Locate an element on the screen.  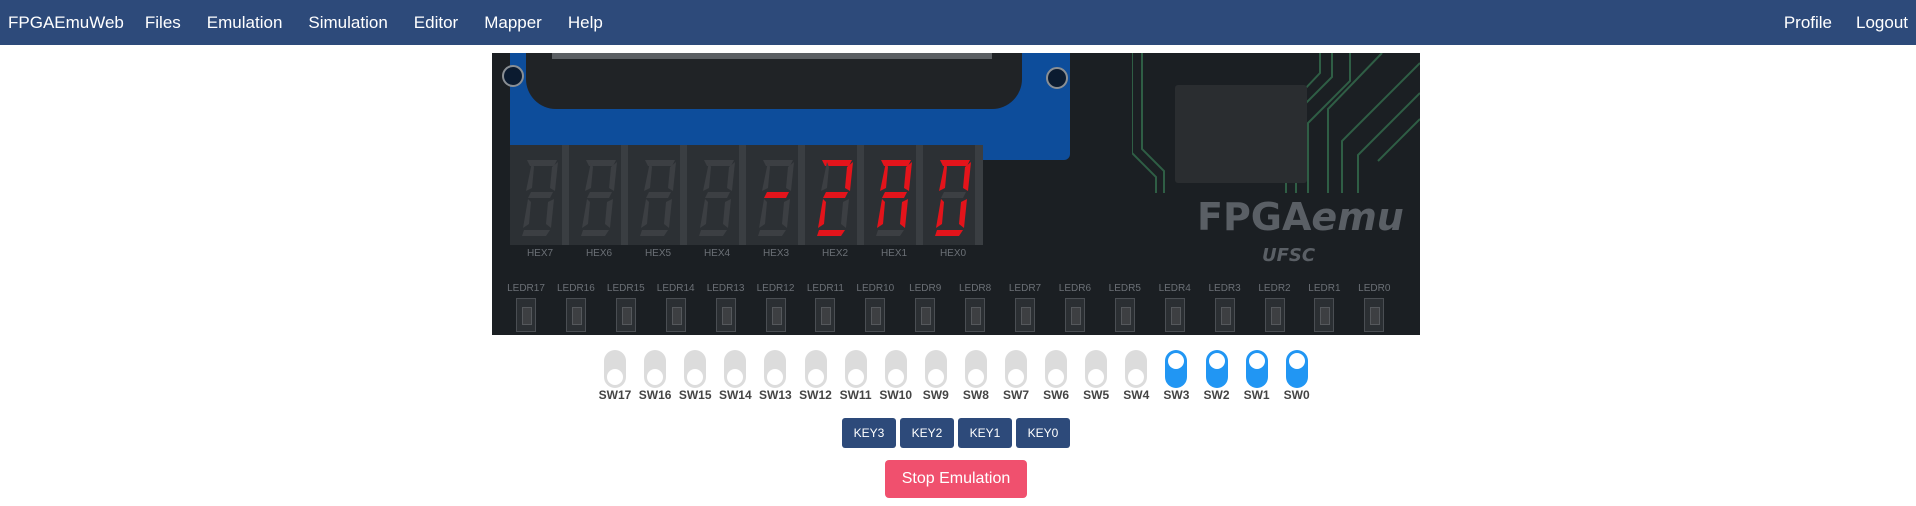
switch-sw13 is located at coordinates (775, 369).